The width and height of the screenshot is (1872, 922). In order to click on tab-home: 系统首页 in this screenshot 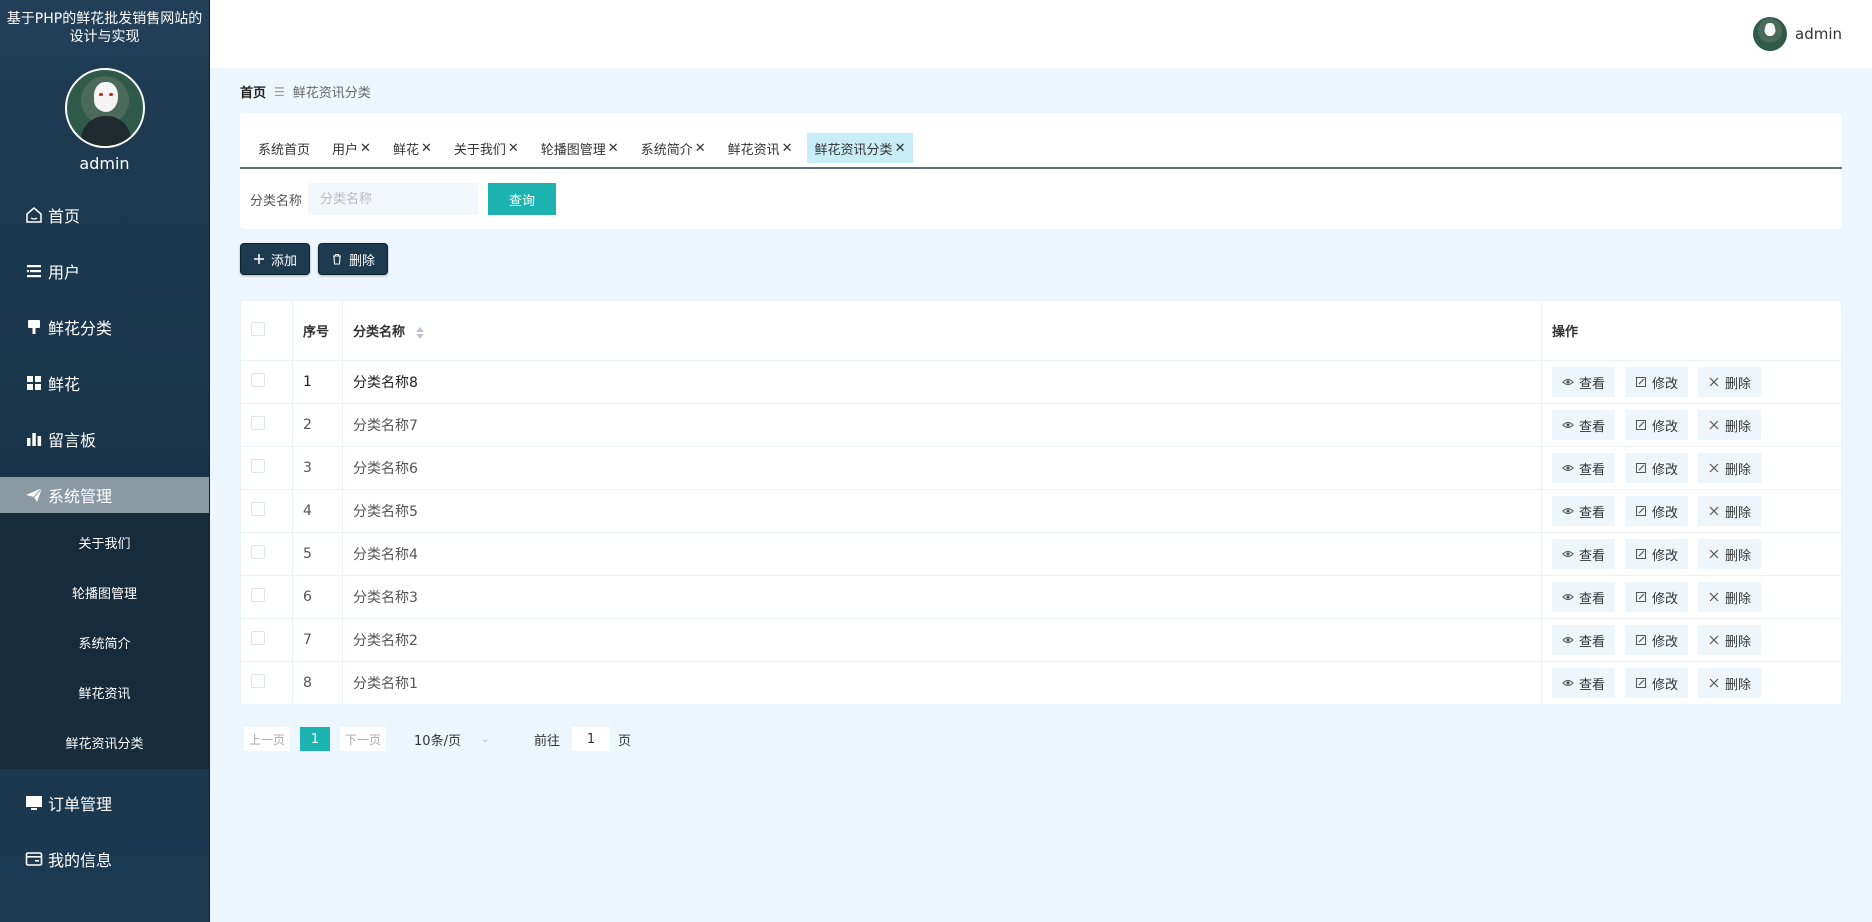, I will do `click(284, 148)`.